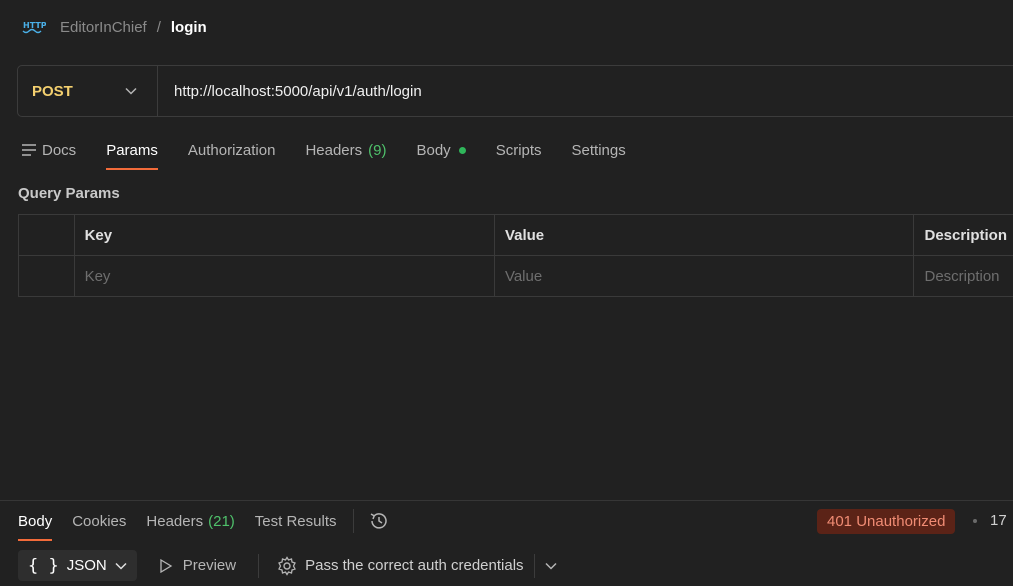 This screenshot has width=1013, height=586. What do you see at coordinates (377, 150) in the screenshot?
I see `headers-count: (9)` at bounding box center [377, 150].